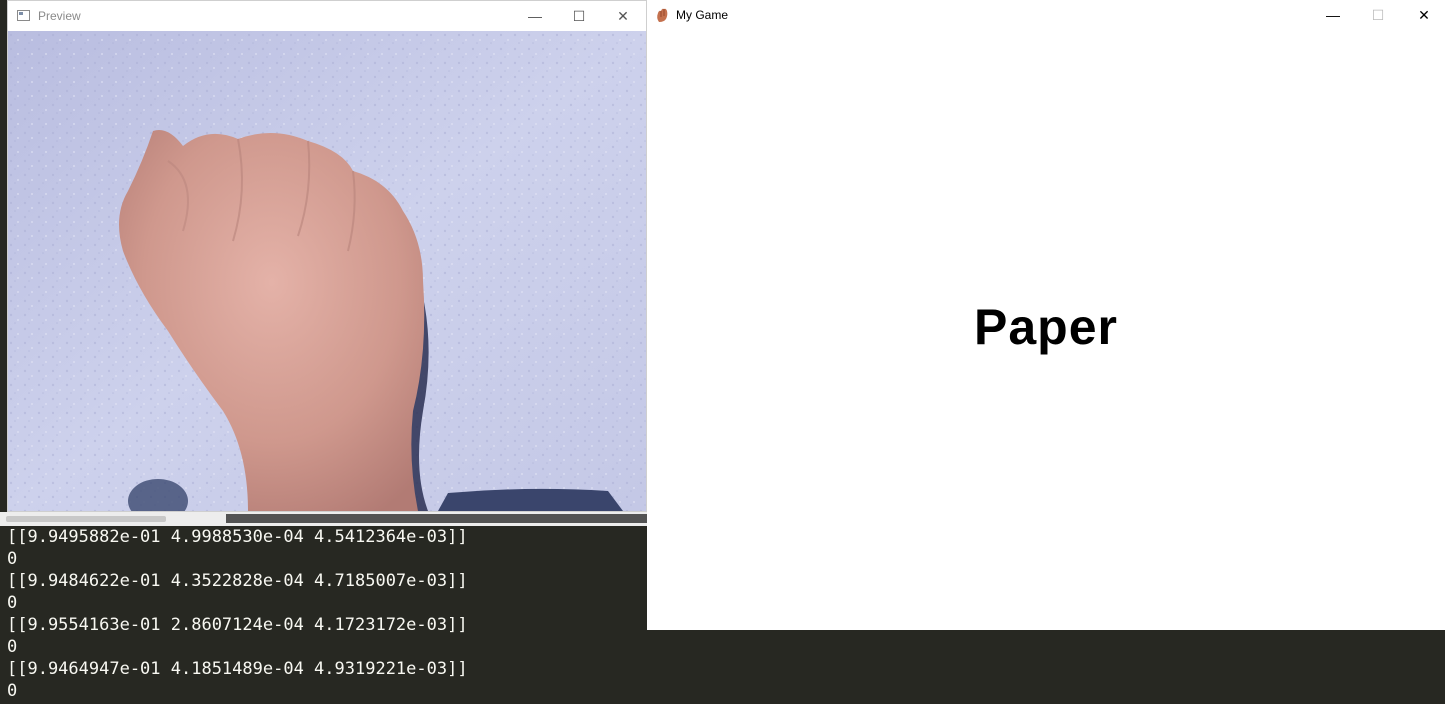 This screenshot has width=1445, height=704. What do you see at coordinates (1046, 327) in the screenshot?
I see `prediction-label: Paper` at bounding box center [1046, 327].